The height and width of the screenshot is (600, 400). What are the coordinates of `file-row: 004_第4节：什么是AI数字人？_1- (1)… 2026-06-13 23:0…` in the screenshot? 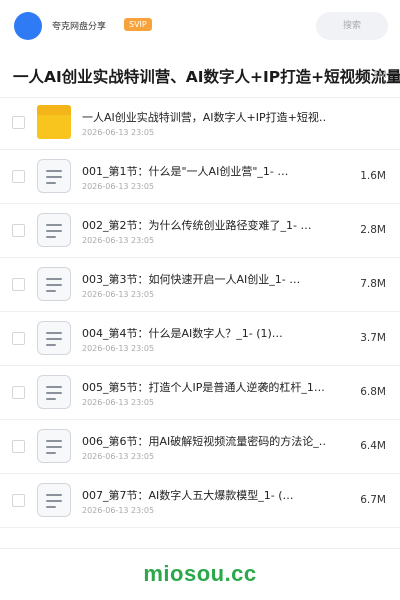 It's located at (200, 339).